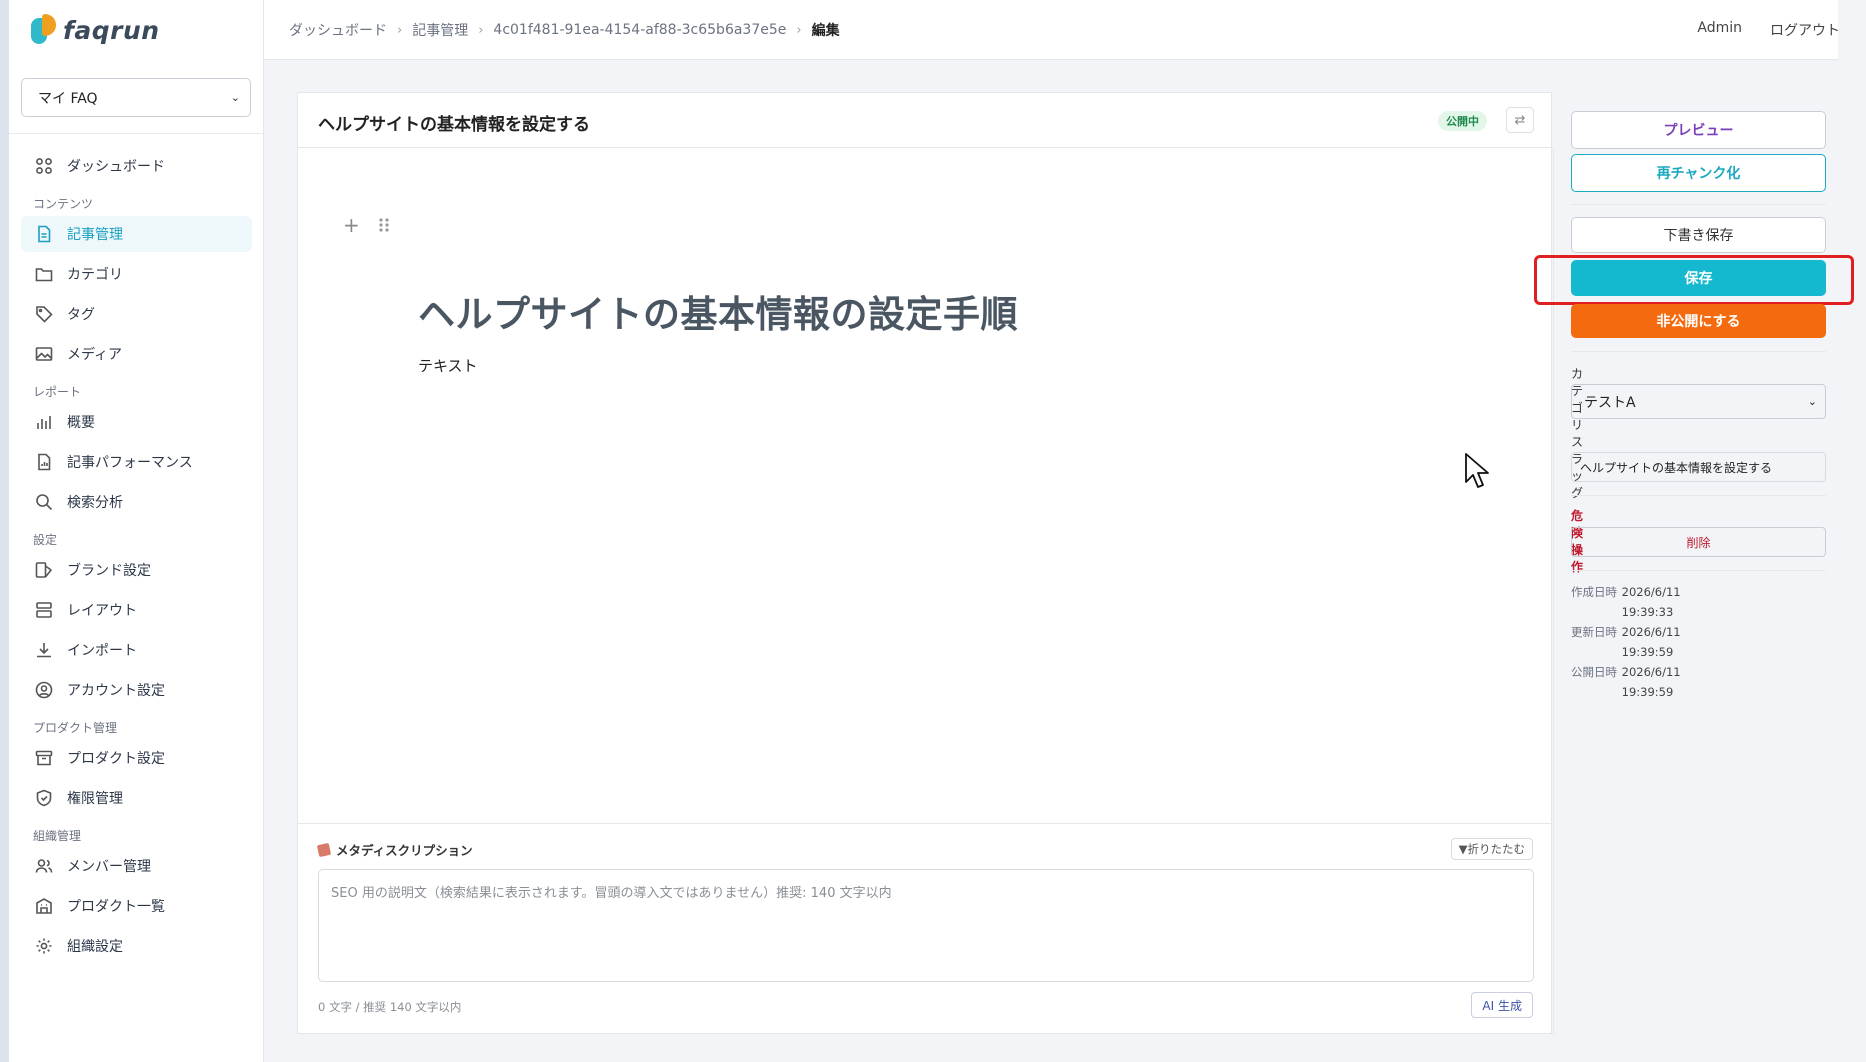 The height and width of the screenshot is (1062, 1866). What do you see at coordinates (1805, 30) in the screenshot?
I see `logout-link: ログアウト` at bounding box center [1805, 30].